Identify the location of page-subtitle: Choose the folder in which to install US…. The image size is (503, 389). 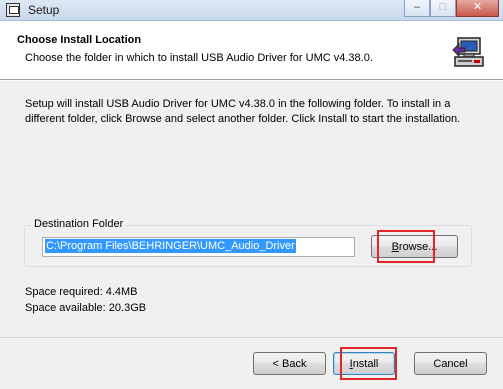
(199, 58).